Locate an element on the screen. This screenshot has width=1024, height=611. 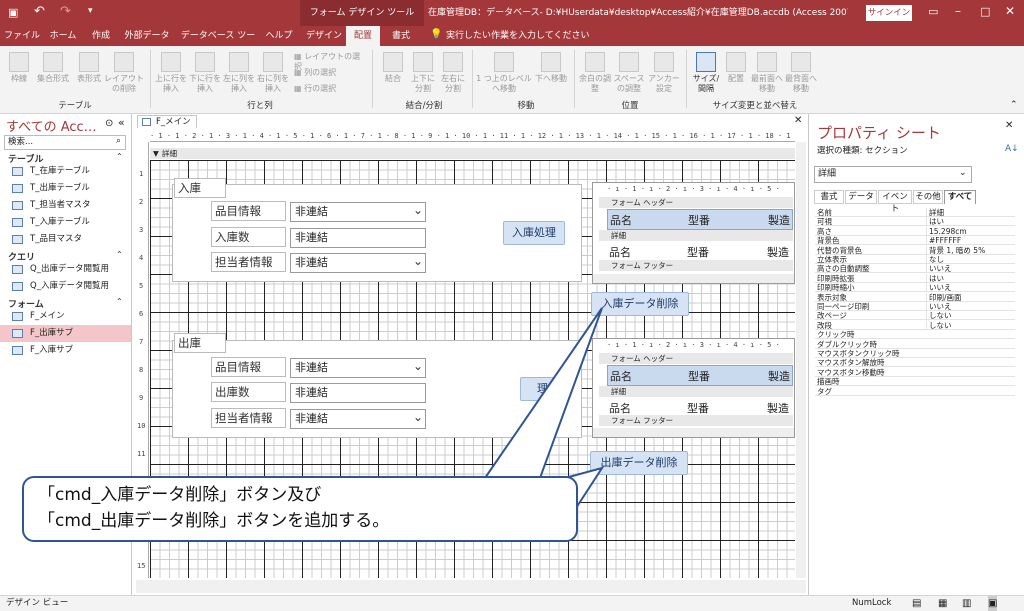
property-row: 表示対象 印刷/画面 is located at coordinates (915, 297).